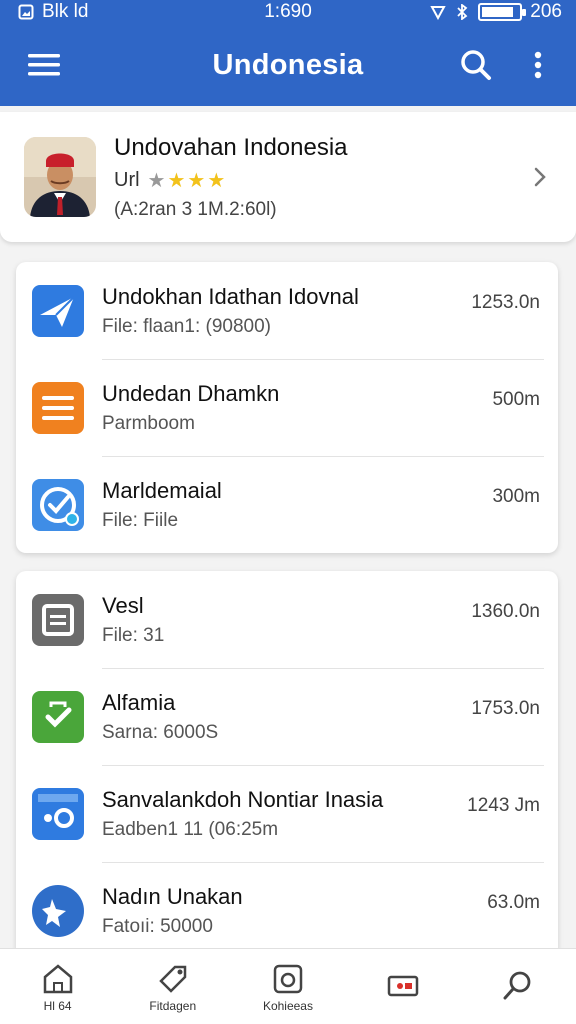 This screenshot has height=1024, width=576. What do you see at coordinates (438, 13) in the screenshot?
I see `signal-icon` at bounding box center [438, 13].